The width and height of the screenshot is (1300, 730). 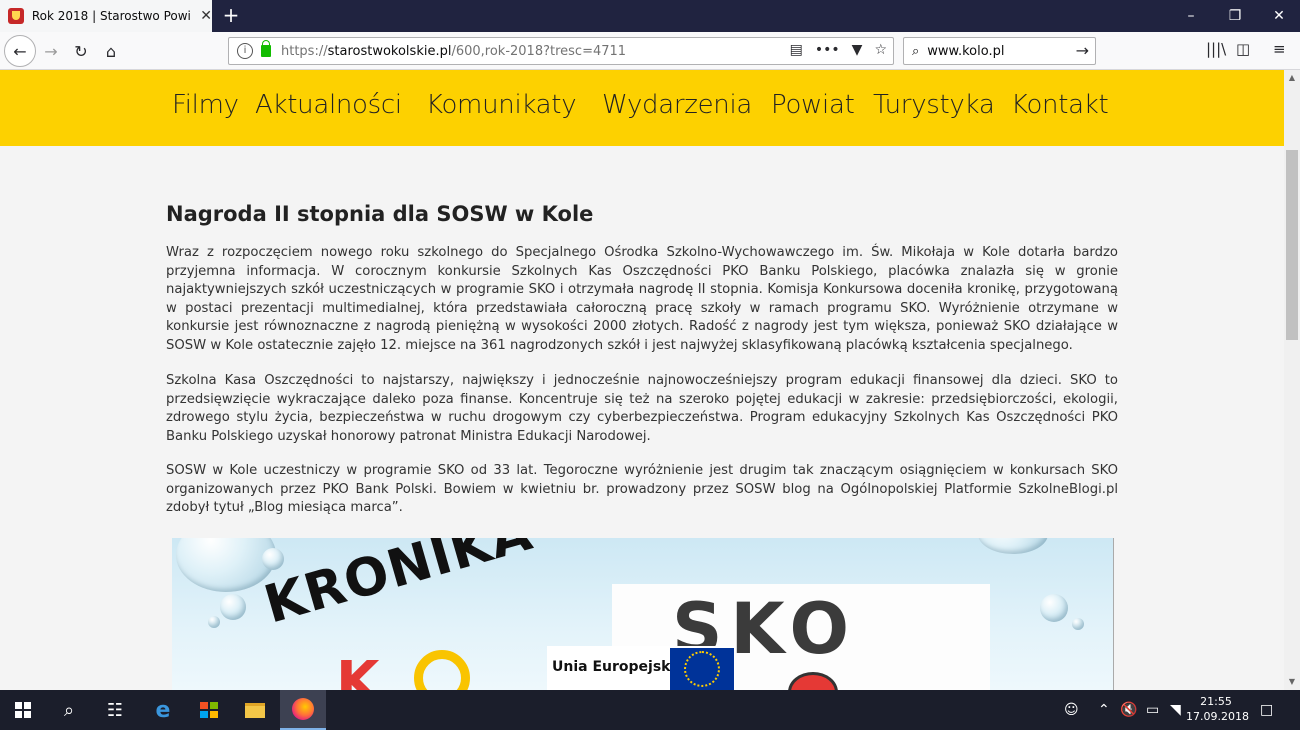 I want to click on more-icon: •••, so click(x=827, y=50).